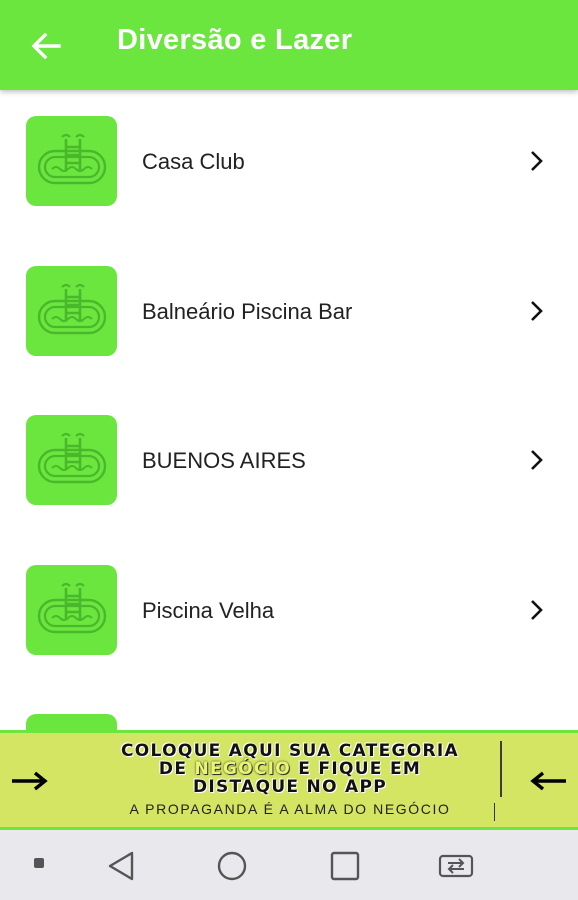 The height and width of the screenshot is (900, 578). Describe the element at coordinates (224, 460) in the screenshot. I see `list-item-label: BUENOS AIRES` at that location.